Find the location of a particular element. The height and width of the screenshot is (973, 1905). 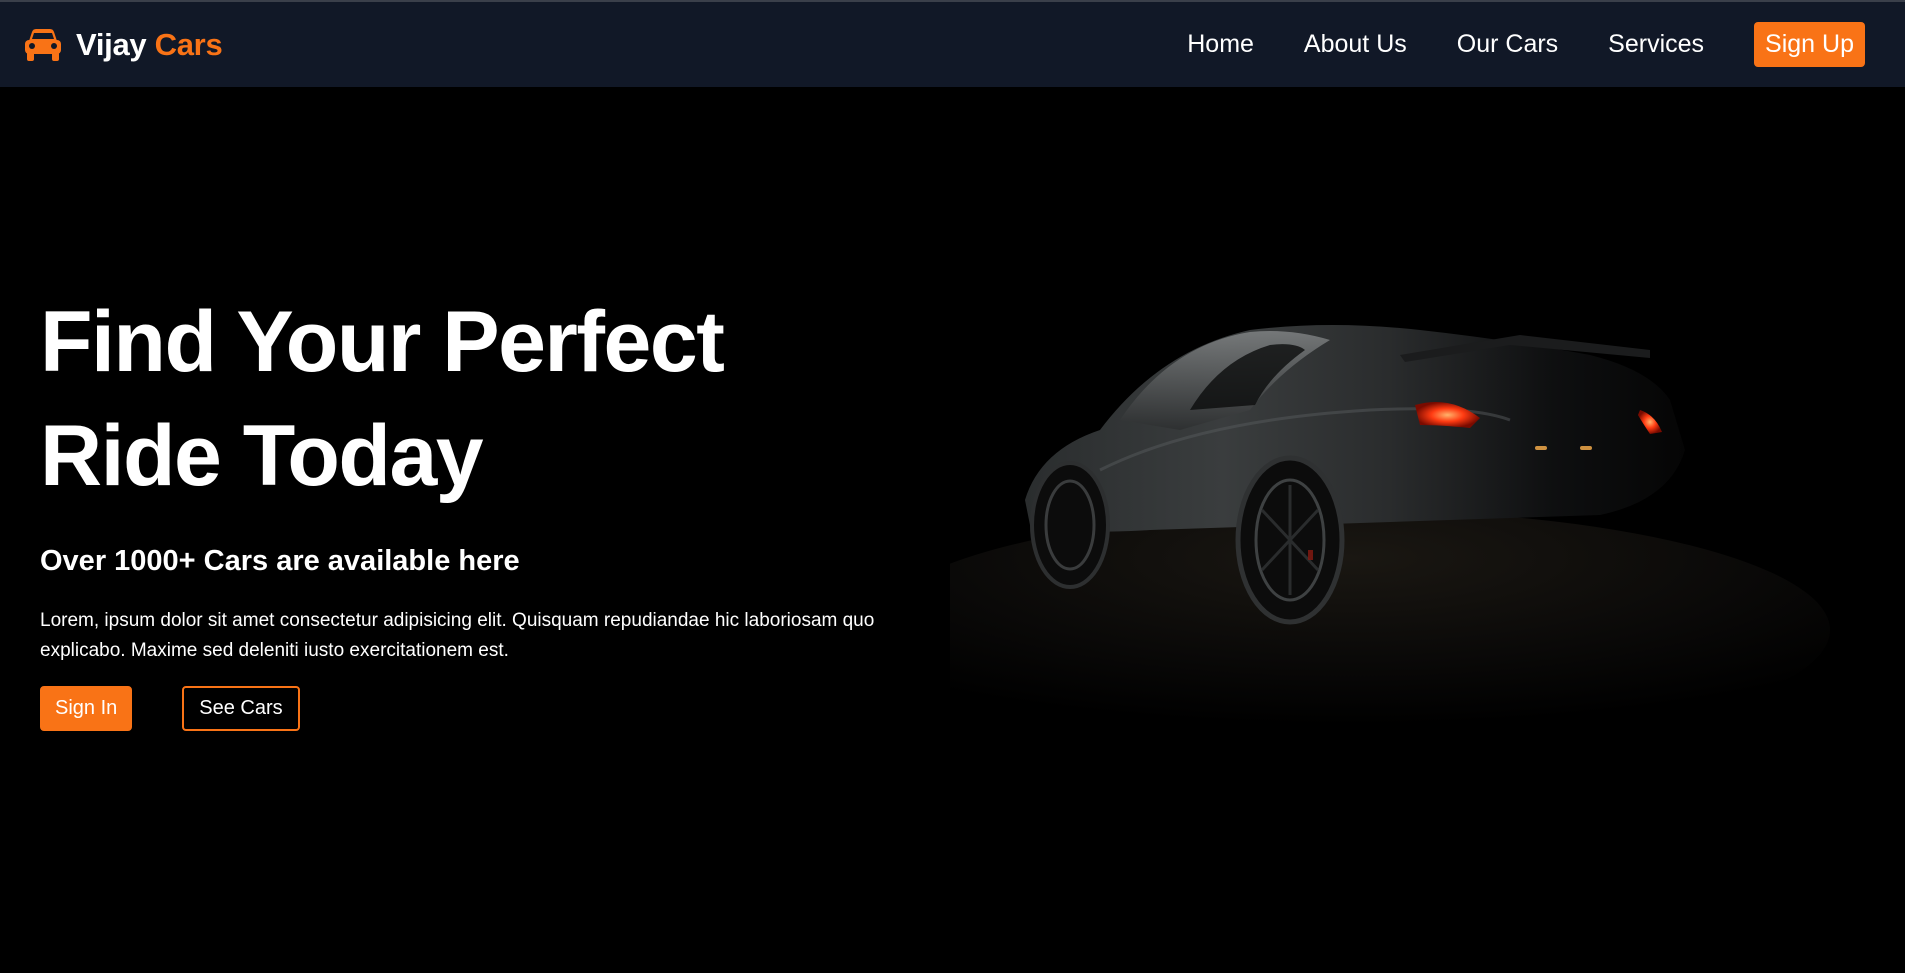

nav-link-our-cars: Our Cars is located at coordinates (1507, 44).